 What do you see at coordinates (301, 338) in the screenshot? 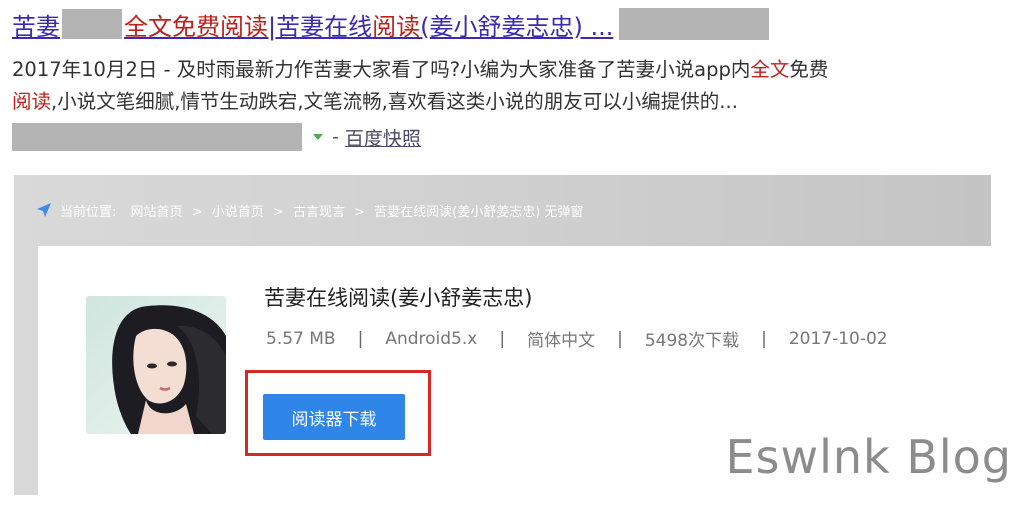
I see `app-size: 5.57 MB` at bounding box center [301, 338].